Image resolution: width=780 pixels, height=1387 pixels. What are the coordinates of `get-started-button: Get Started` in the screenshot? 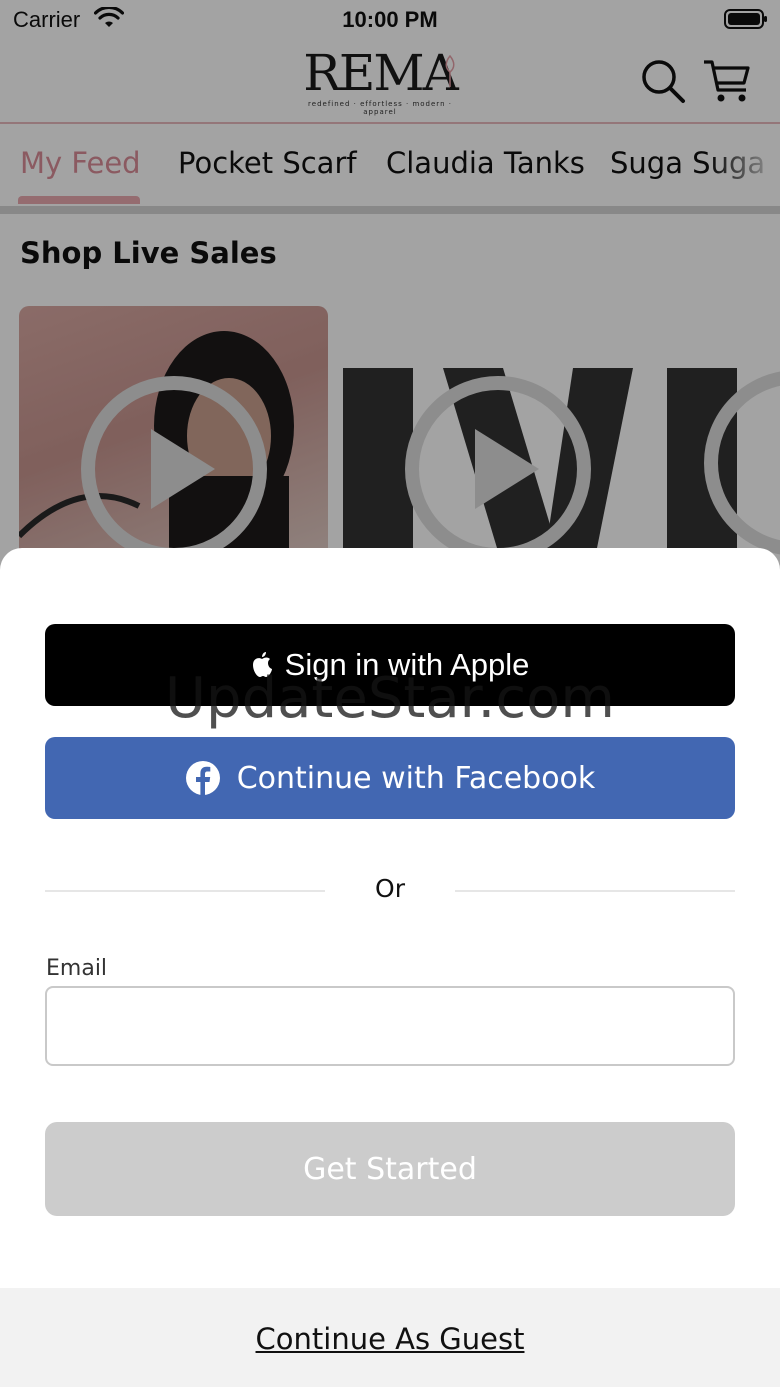 It's located at (390, 1169).